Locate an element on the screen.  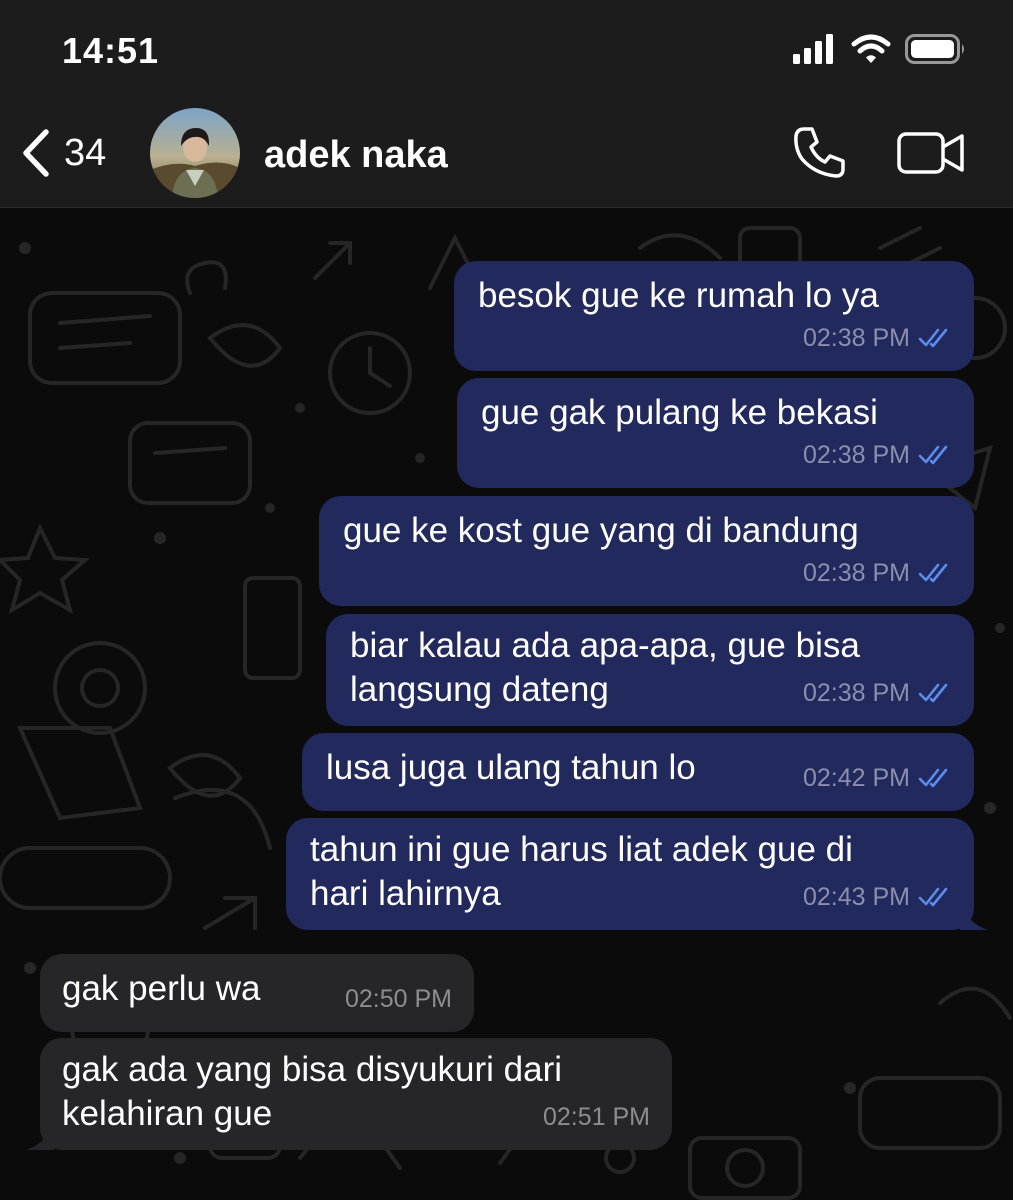
bubble-tail-outgoing is located at coordinates (974, 914).